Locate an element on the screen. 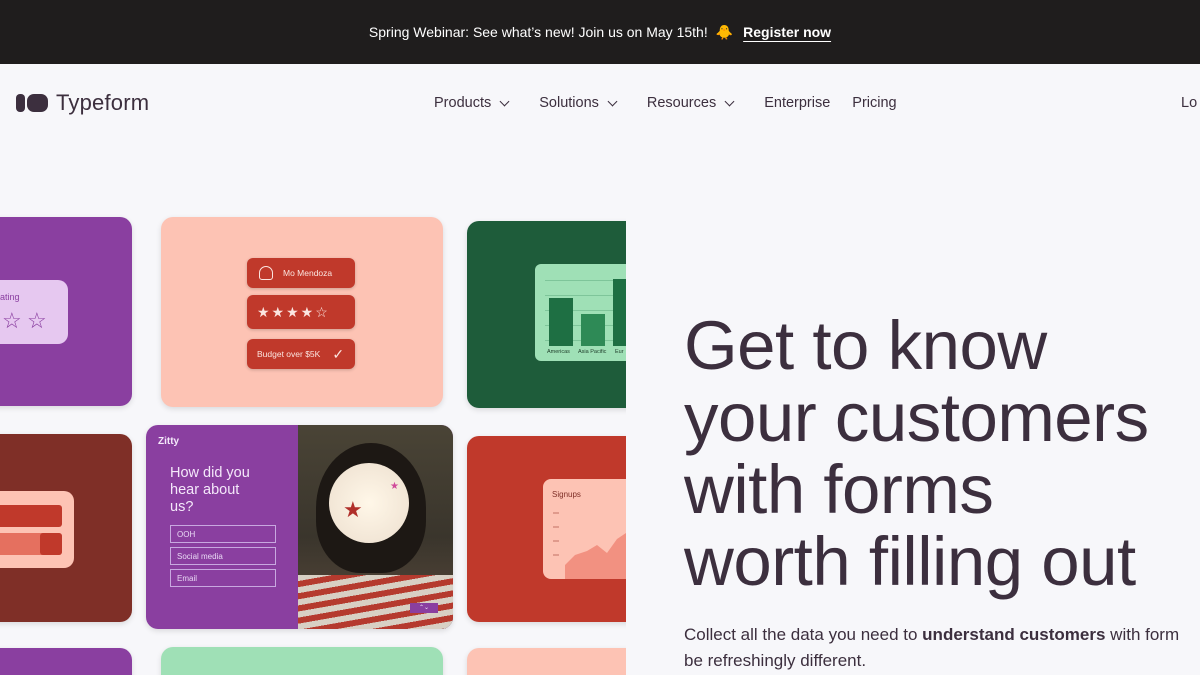 The image size is (1200, 675). answer-option: OOH is located at coordinates (223, 534).